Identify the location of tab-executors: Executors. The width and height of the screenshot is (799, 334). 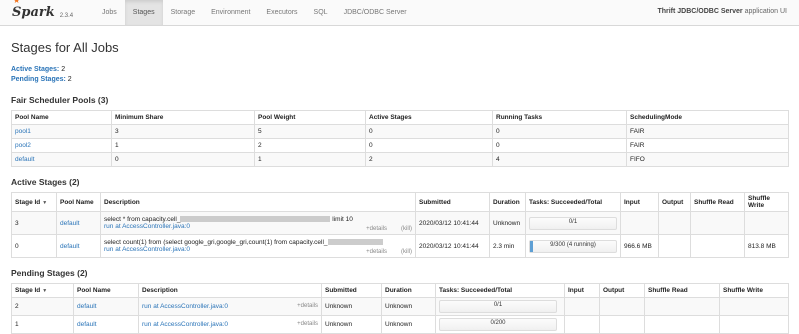
(281, 12).